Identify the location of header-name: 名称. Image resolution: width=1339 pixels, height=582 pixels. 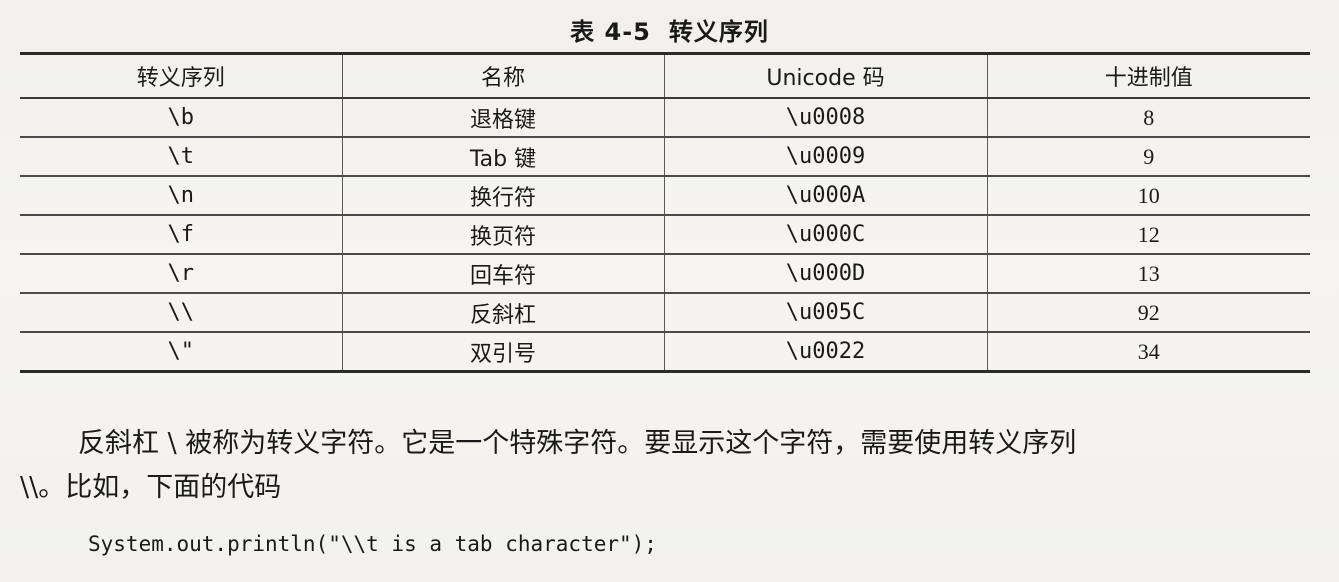
(502, 75).